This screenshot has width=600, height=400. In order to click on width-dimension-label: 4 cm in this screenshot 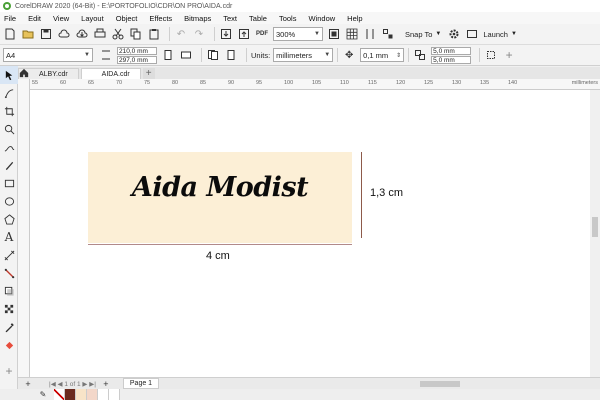, I will do `click(218, 256)`.